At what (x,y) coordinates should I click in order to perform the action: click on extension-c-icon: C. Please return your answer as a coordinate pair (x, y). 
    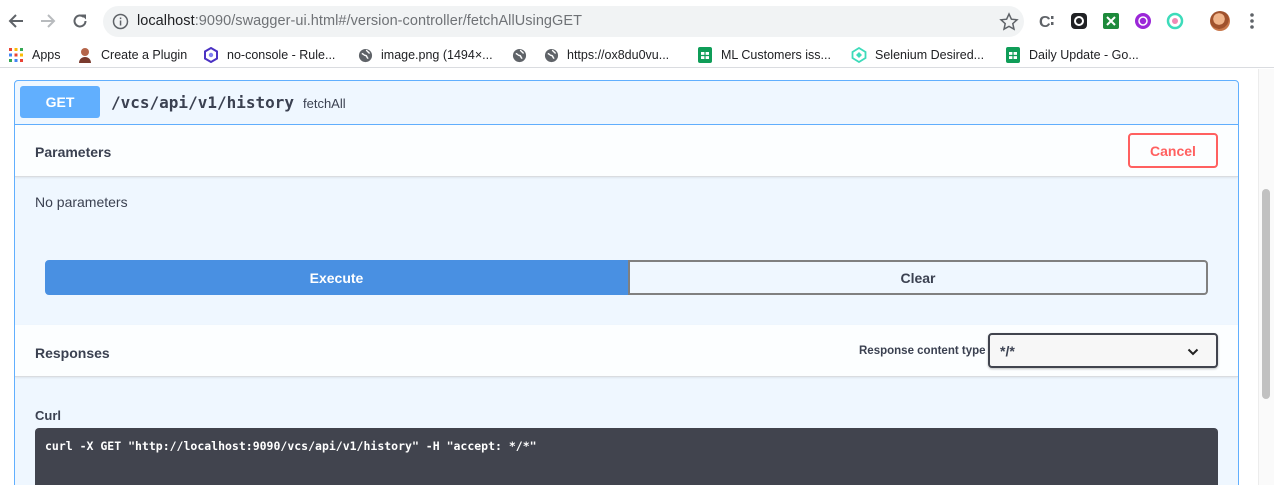
    Looking at the image, I should click on (1047, 21).